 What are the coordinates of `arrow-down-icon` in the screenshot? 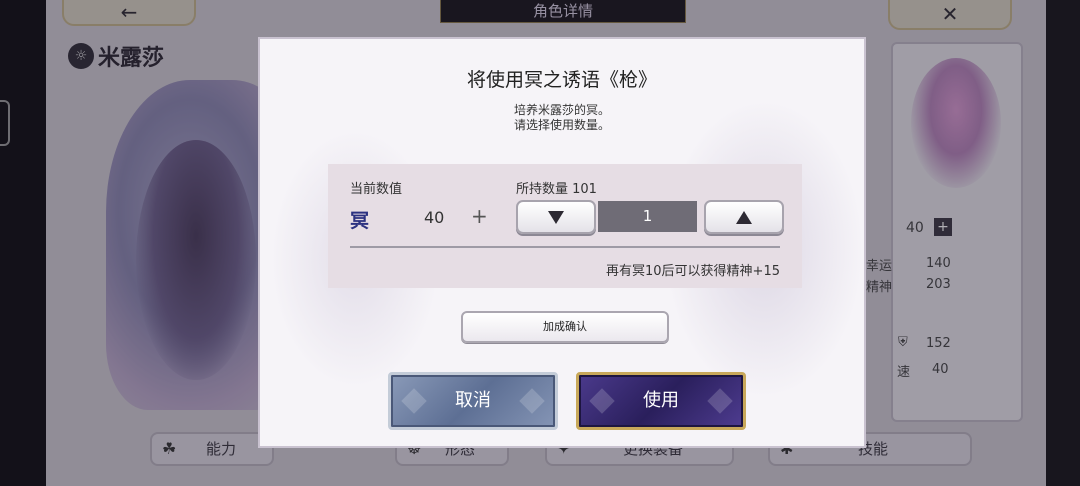 It's located at (556, 217).